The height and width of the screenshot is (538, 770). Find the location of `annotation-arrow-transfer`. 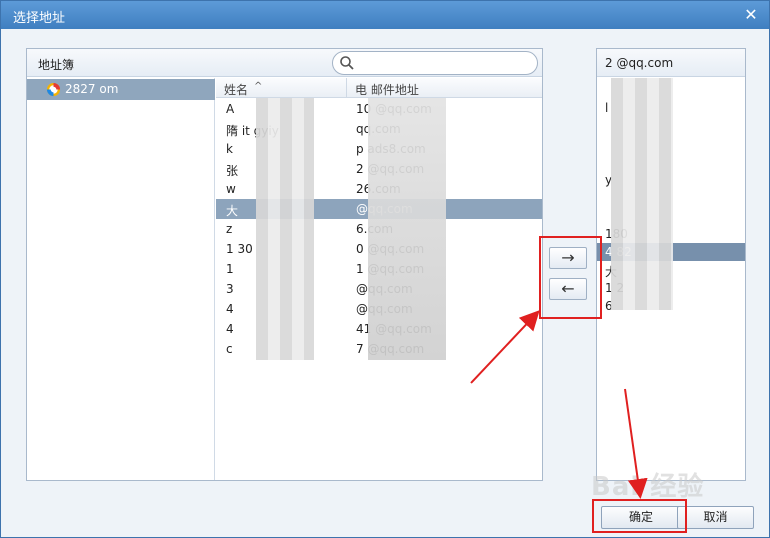

annotation-arrow-transfer is located at coordinates (505, 347).